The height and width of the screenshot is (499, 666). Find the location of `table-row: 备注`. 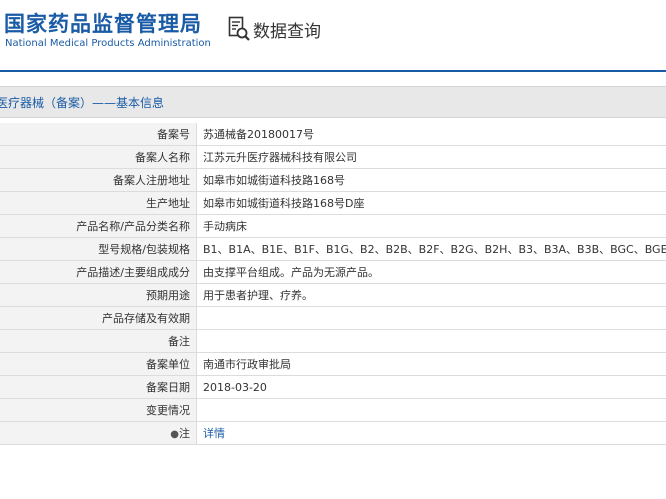

table-row: 备注 is located at coordinates (333, 341).